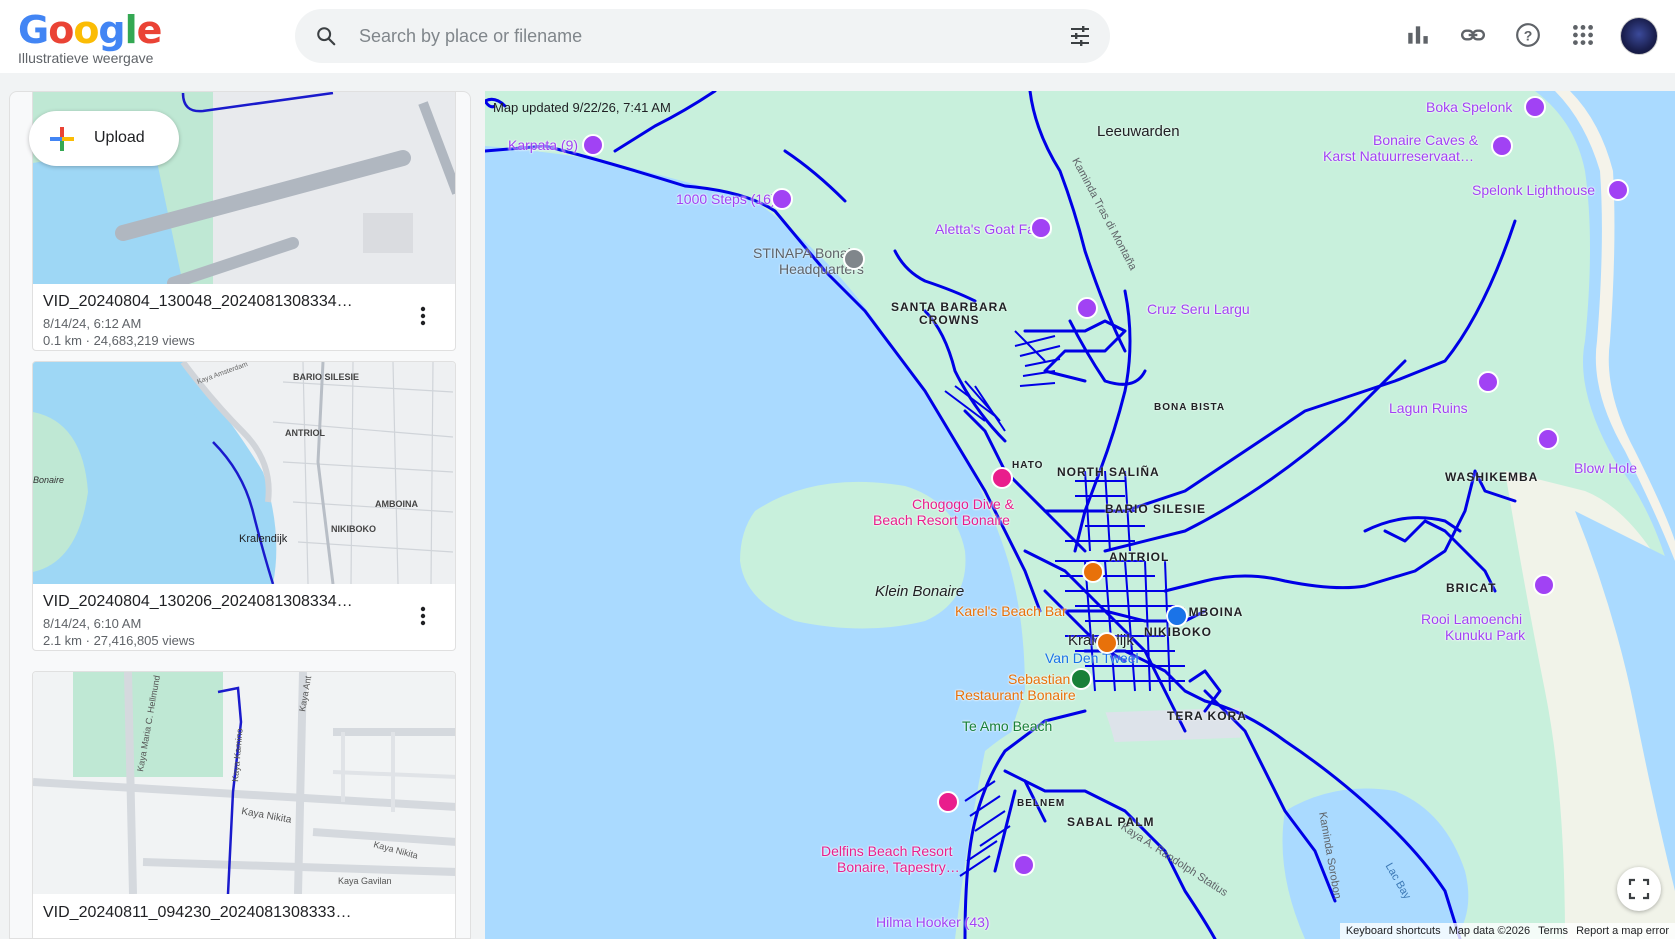  Describe the element at coordinates (365, 881) in the screenshot. I see `thumb-road-label: Kaya Gavilan` at that location.